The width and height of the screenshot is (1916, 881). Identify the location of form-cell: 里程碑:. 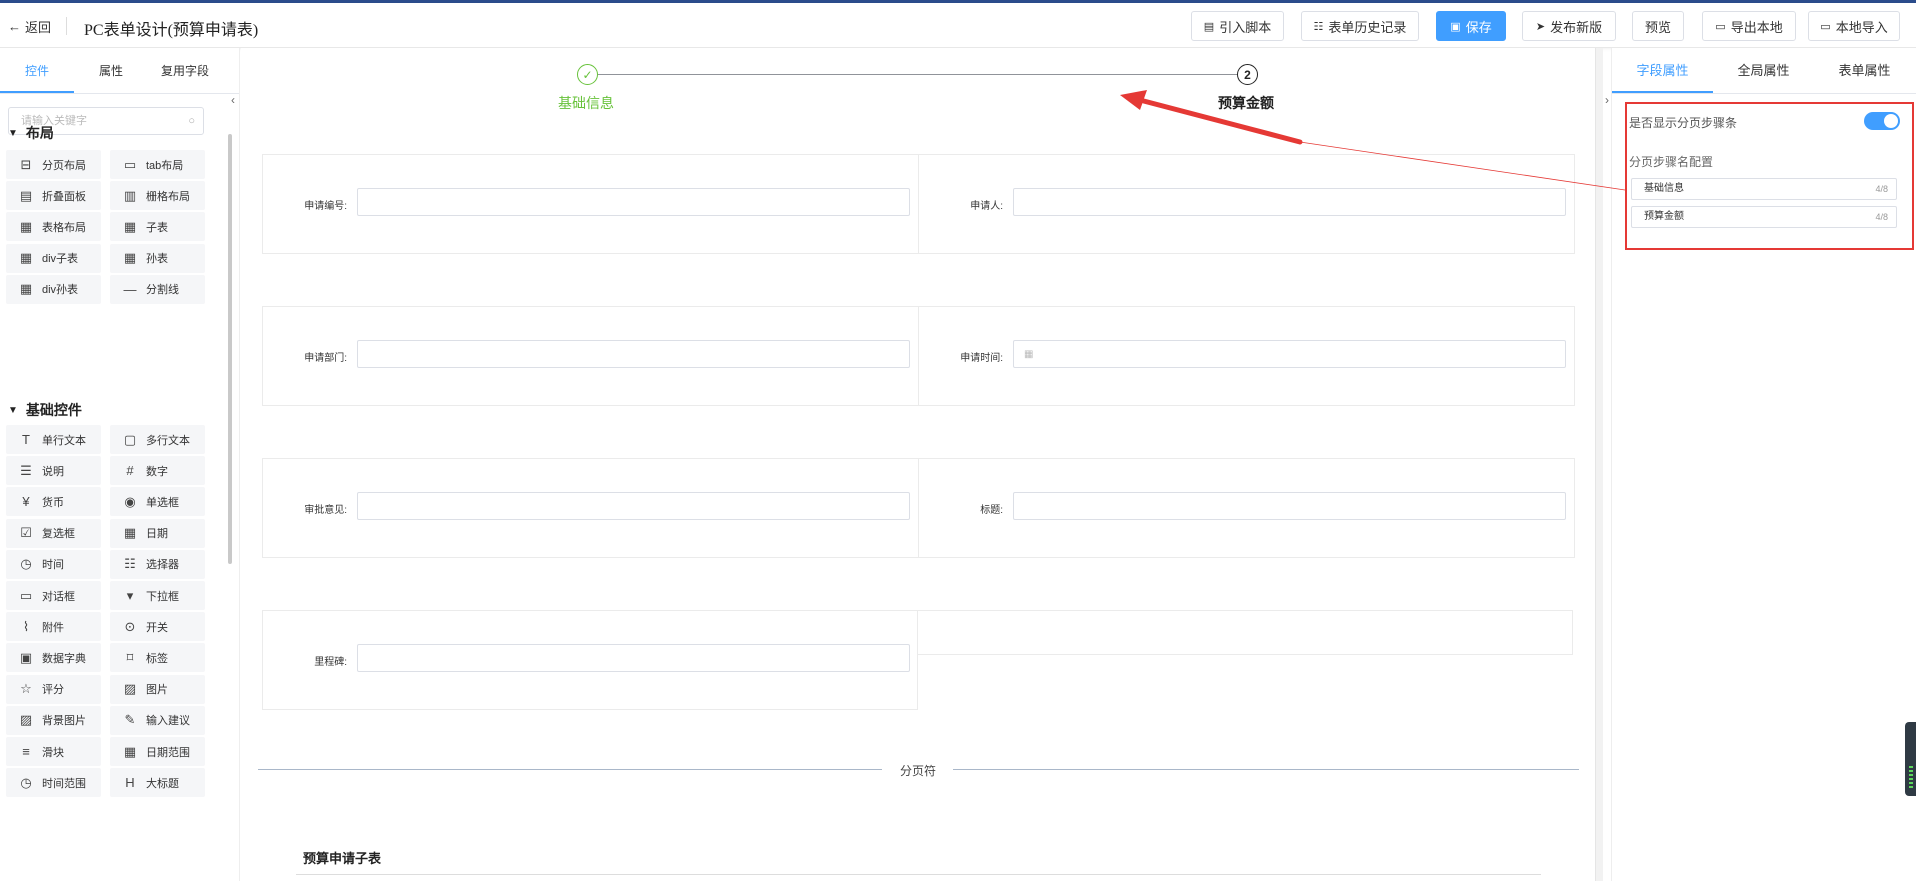
(590, 660).